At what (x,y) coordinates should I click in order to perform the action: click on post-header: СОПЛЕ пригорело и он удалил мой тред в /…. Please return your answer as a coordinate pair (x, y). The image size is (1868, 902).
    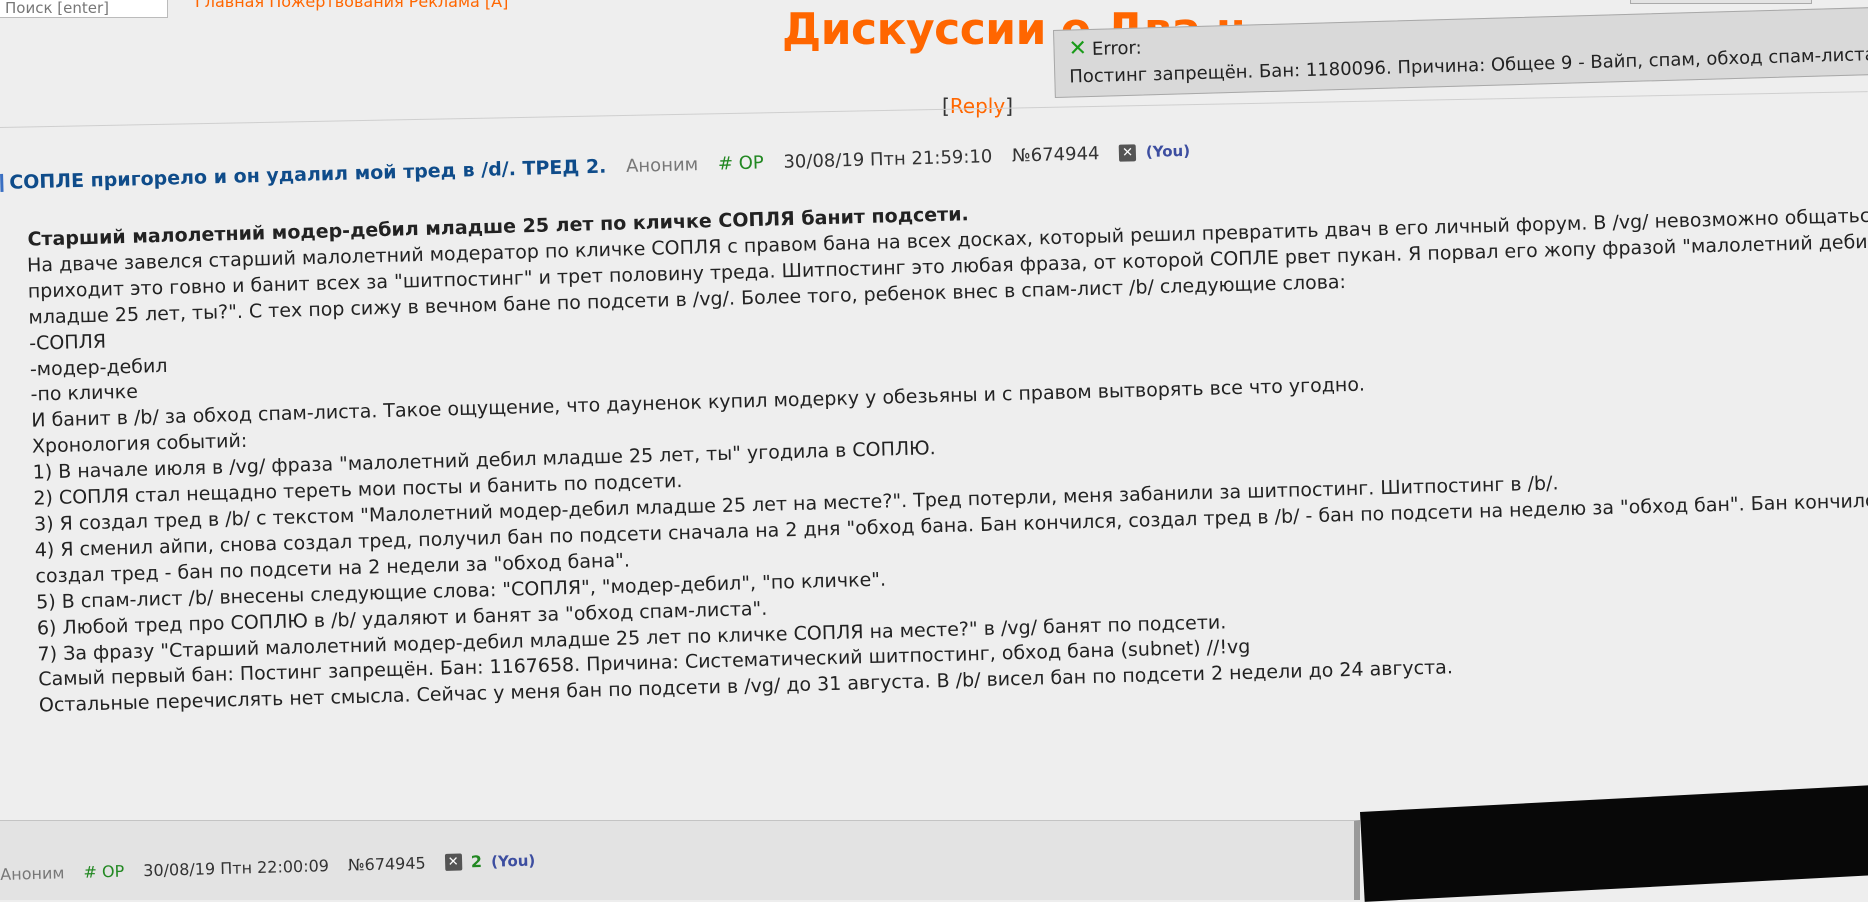
    Looking at the image, I should click on (600, 167).